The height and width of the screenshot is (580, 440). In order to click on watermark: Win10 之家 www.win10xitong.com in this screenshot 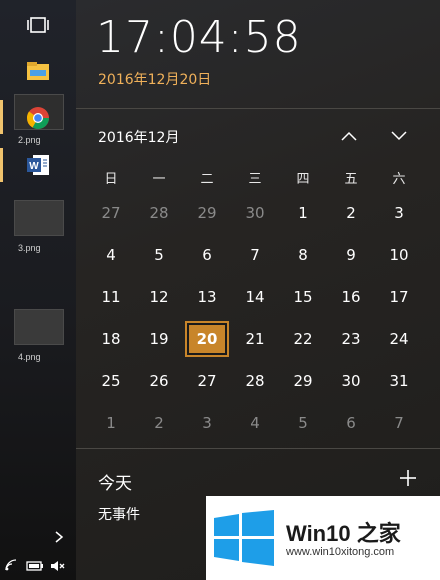, I will do `click(323, 538)`.